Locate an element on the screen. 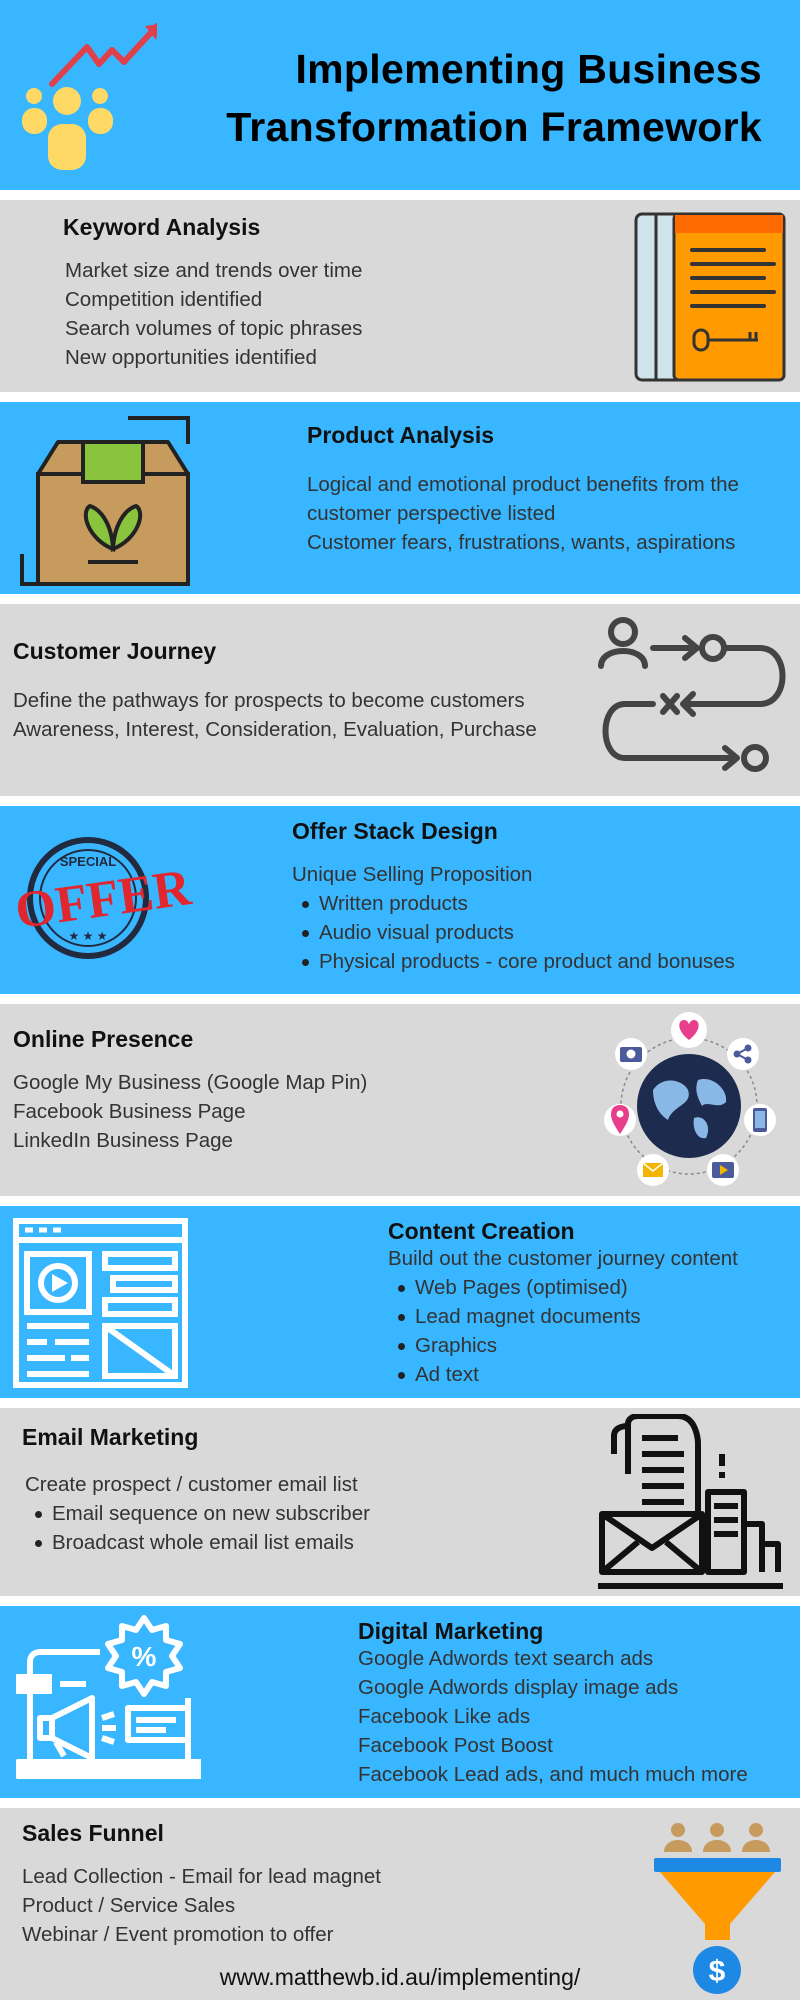 This screenshot has width=800, height=2000. list-item: Facebook Lead ads, and much much more is located at coordinates (553, 1774).